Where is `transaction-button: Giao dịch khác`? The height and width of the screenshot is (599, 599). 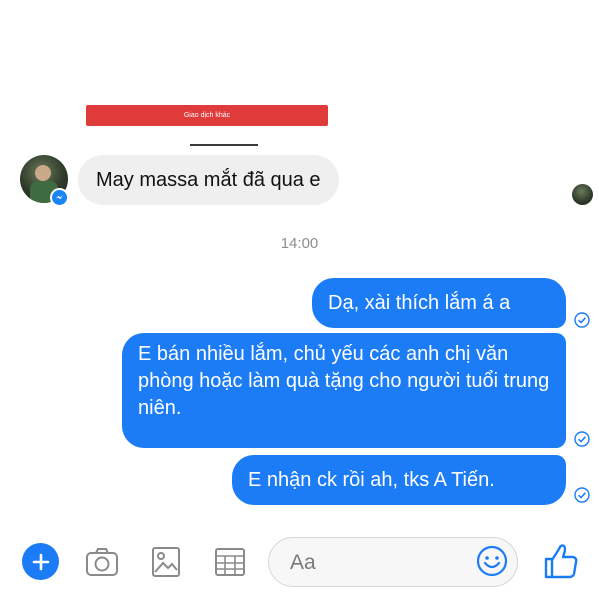
transaction-button: Giao dịch khác is located at coordinates (207, 115).